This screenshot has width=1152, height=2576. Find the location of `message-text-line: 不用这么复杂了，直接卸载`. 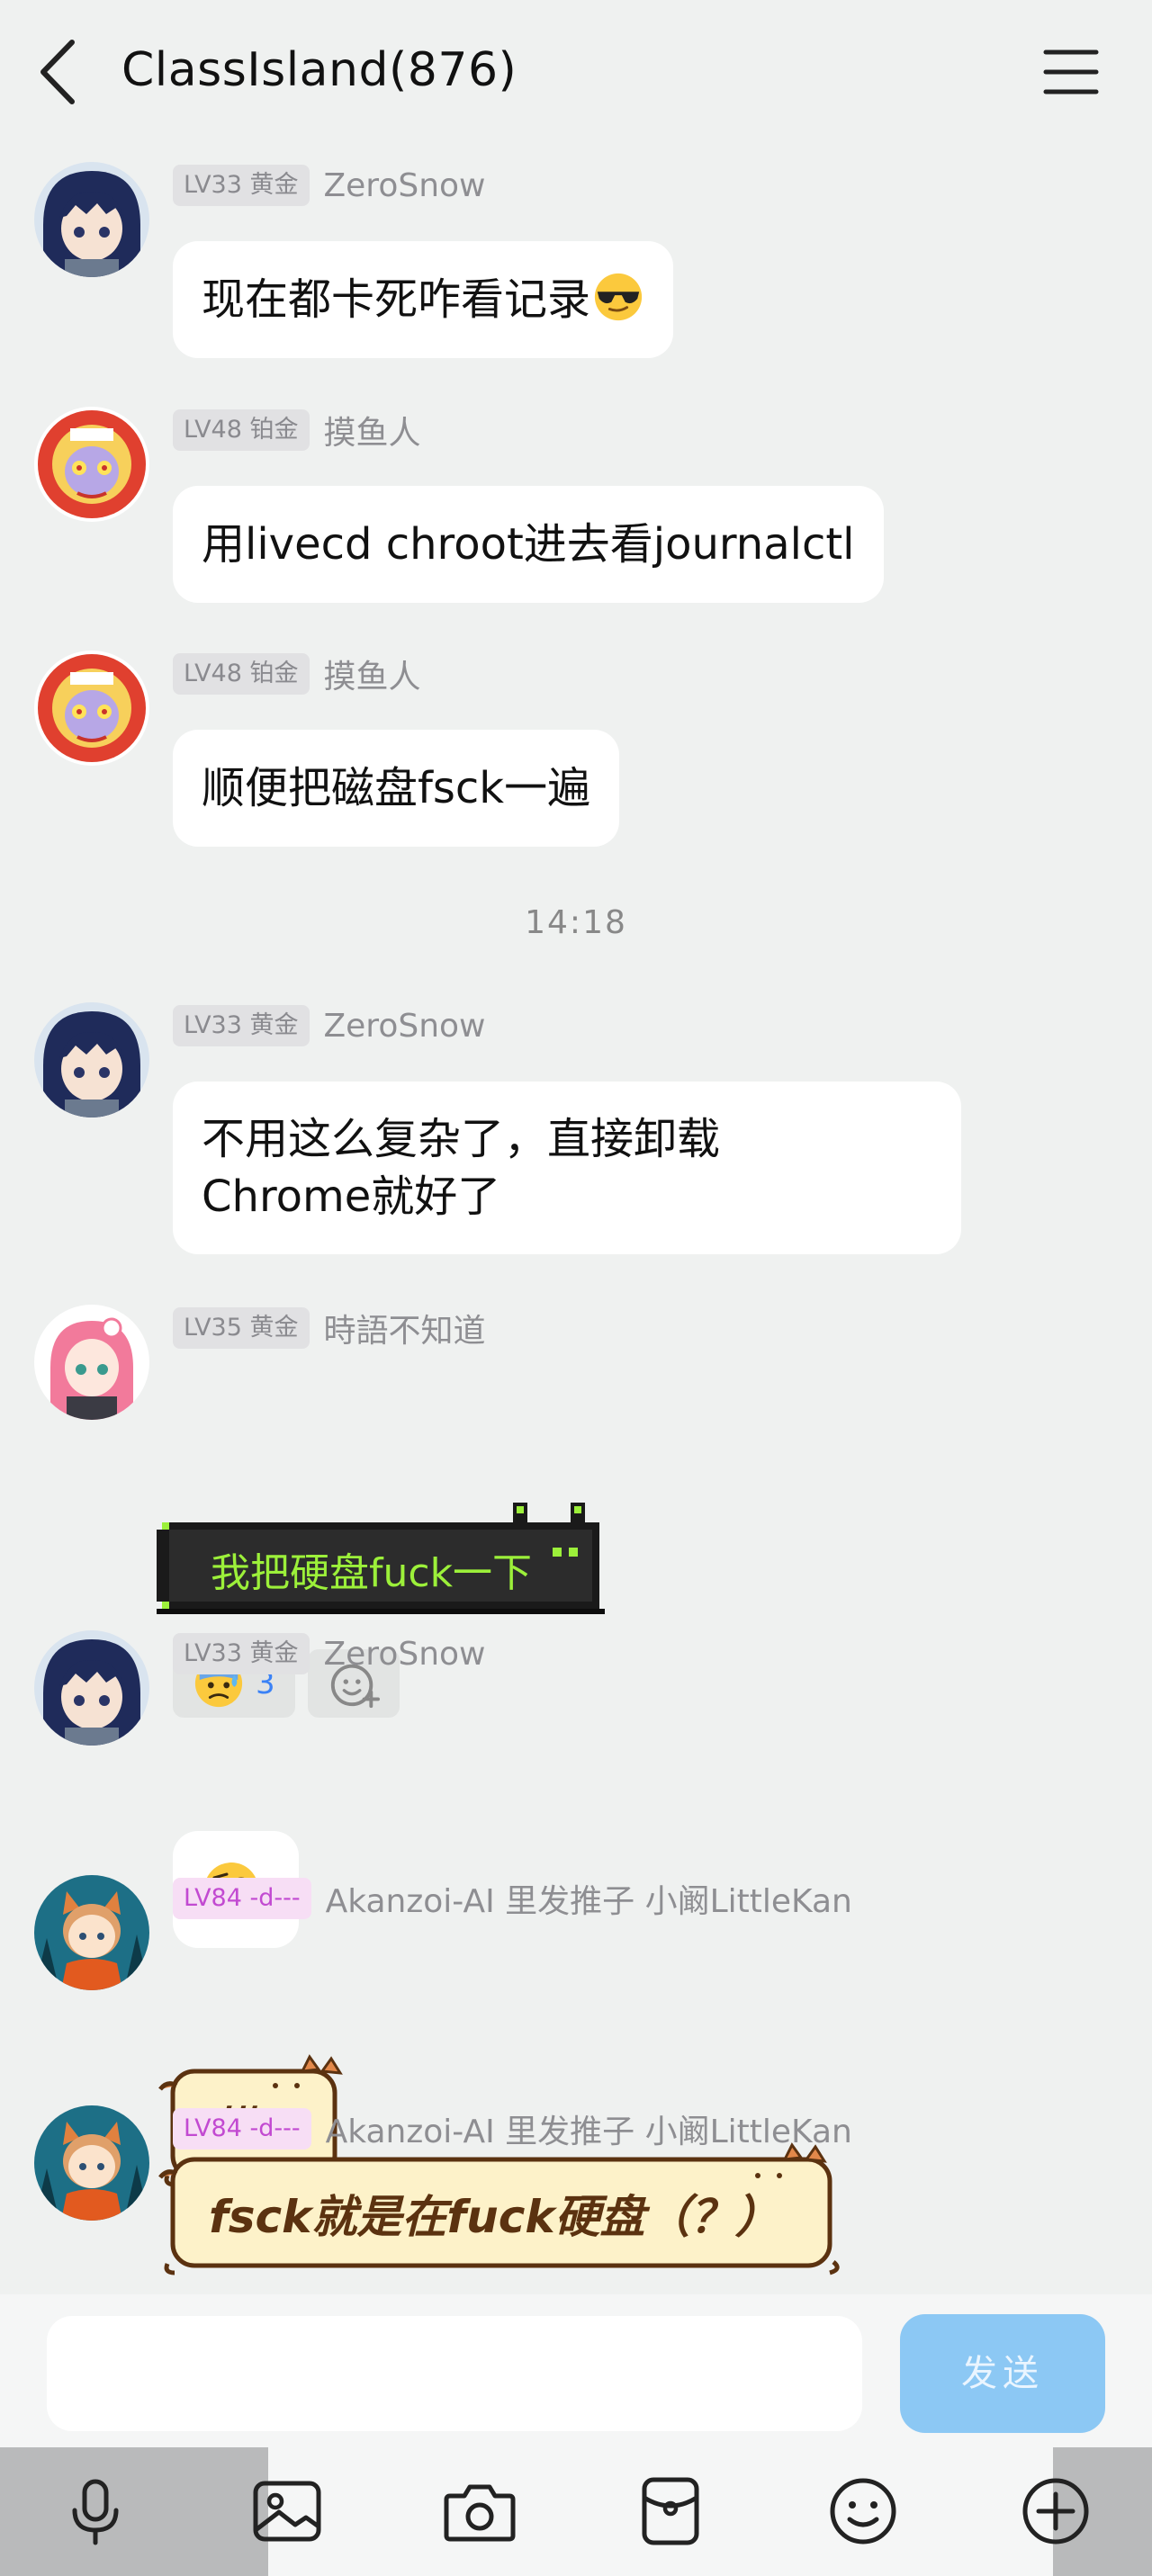

message-text-line: 不用这么复杂了，直接卸载 is located at coordinates (462, 1139).